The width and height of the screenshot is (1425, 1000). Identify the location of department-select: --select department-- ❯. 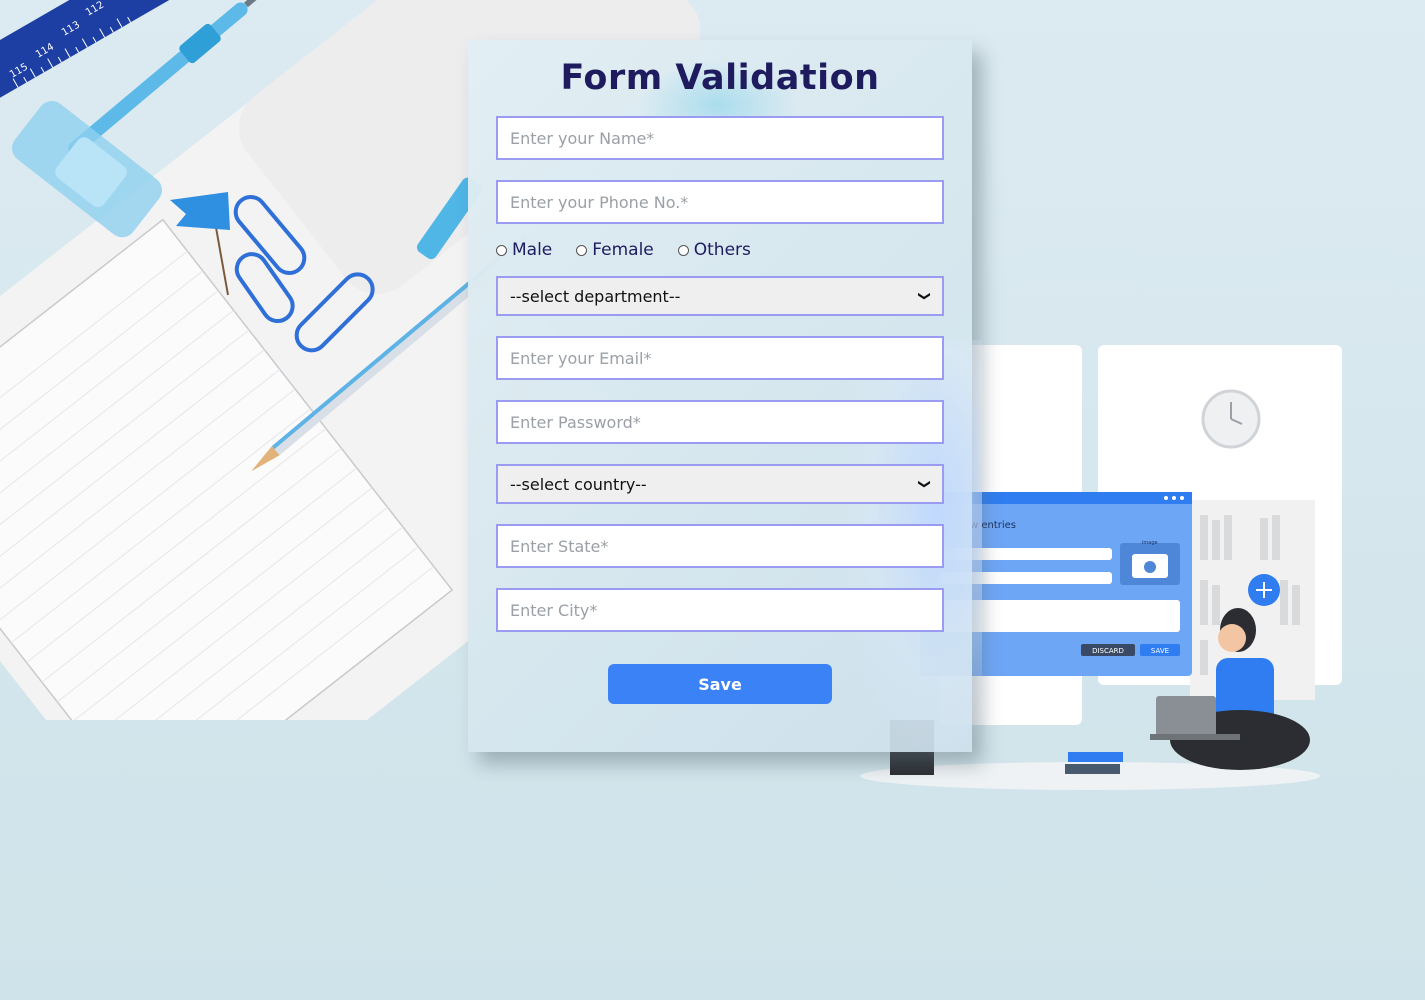
(720, 296).